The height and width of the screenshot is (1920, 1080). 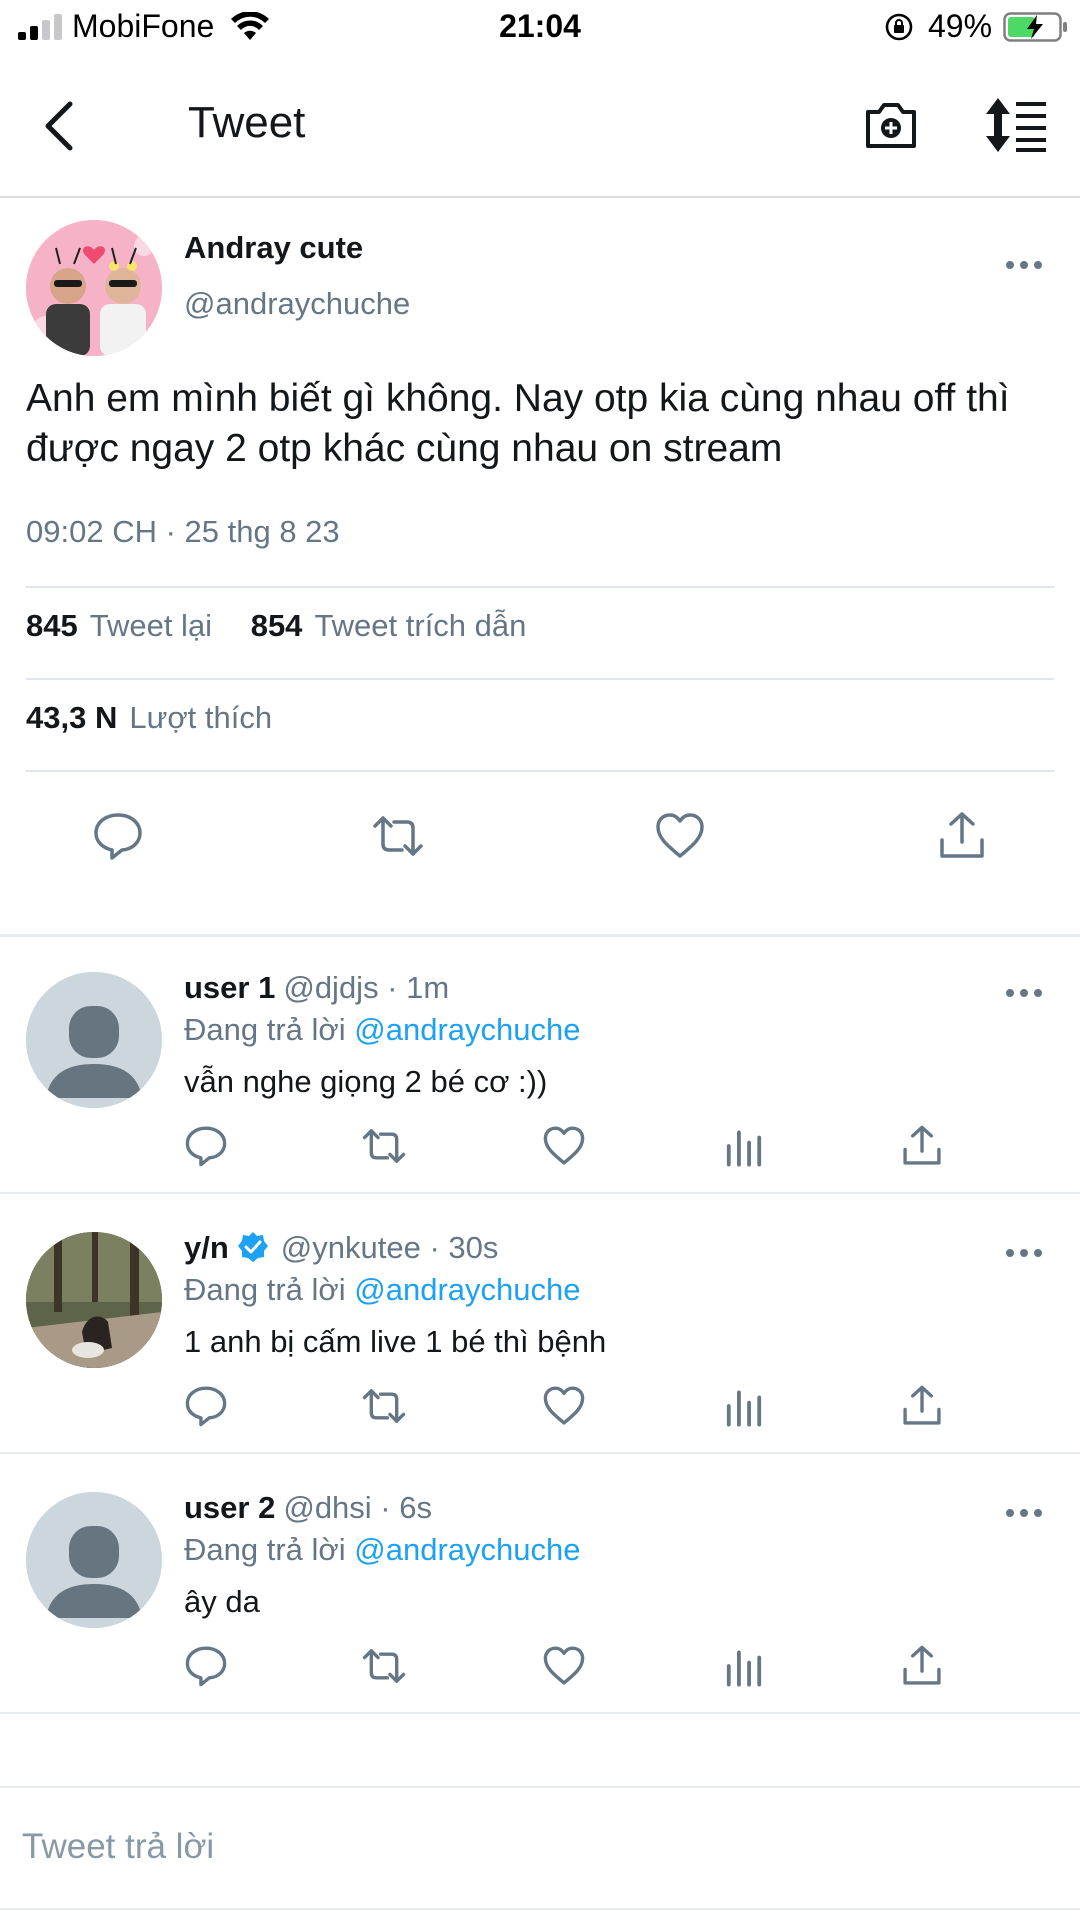 I want to click on battery-icon, so click(x=1035, y=27).